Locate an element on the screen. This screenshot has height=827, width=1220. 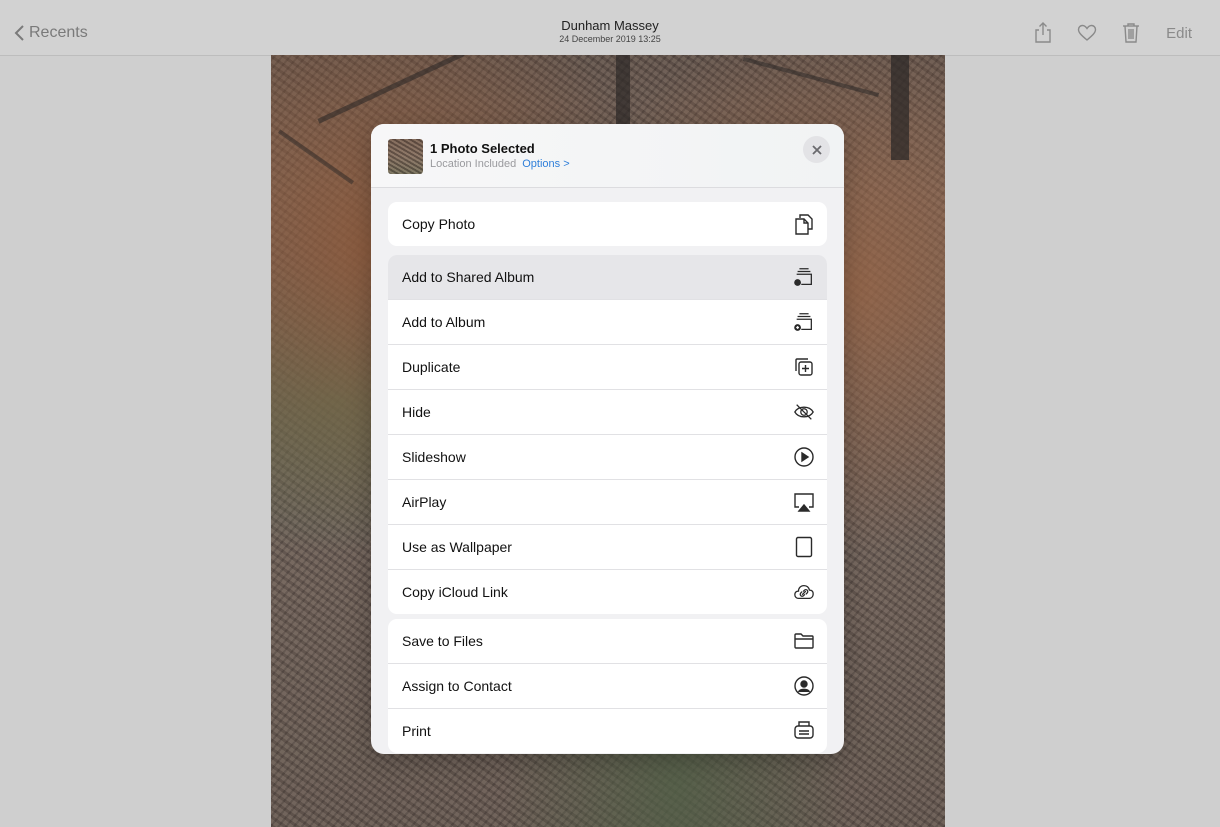
trash-icon is located at coordinates (1131, 33).